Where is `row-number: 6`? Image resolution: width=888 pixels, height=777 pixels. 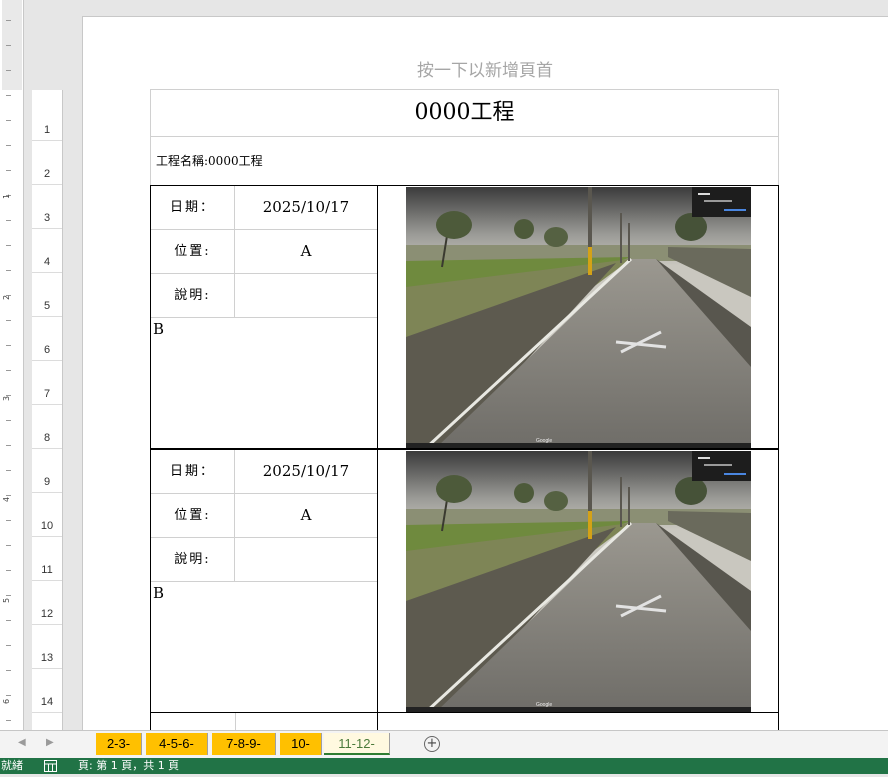
row-number: 6 is located at coordinates (47, 350).